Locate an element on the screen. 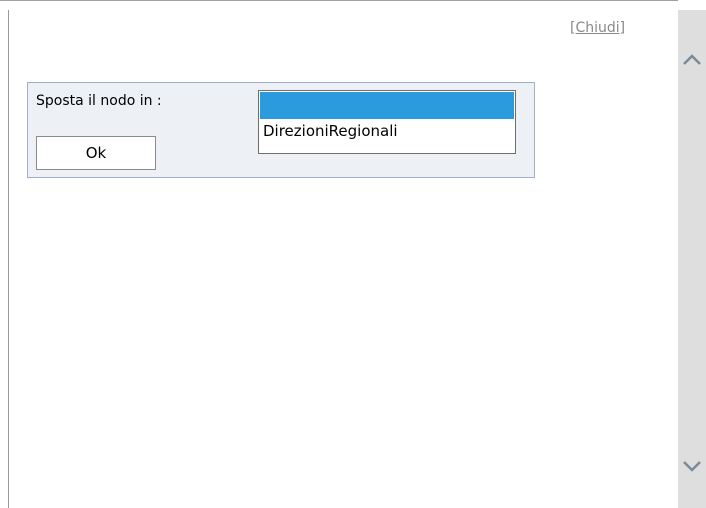 The image size is (706, 508). destination-listbox: DirezioniRegionali is located at coordinates (387, 122).